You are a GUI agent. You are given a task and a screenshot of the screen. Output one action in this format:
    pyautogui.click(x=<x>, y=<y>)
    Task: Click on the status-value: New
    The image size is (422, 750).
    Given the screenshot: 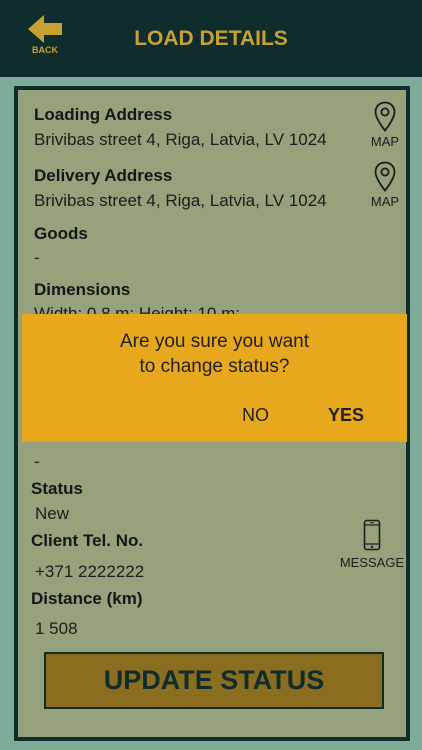 What is the action you would take?
    pyautogui.click(x=52, y=513)
    